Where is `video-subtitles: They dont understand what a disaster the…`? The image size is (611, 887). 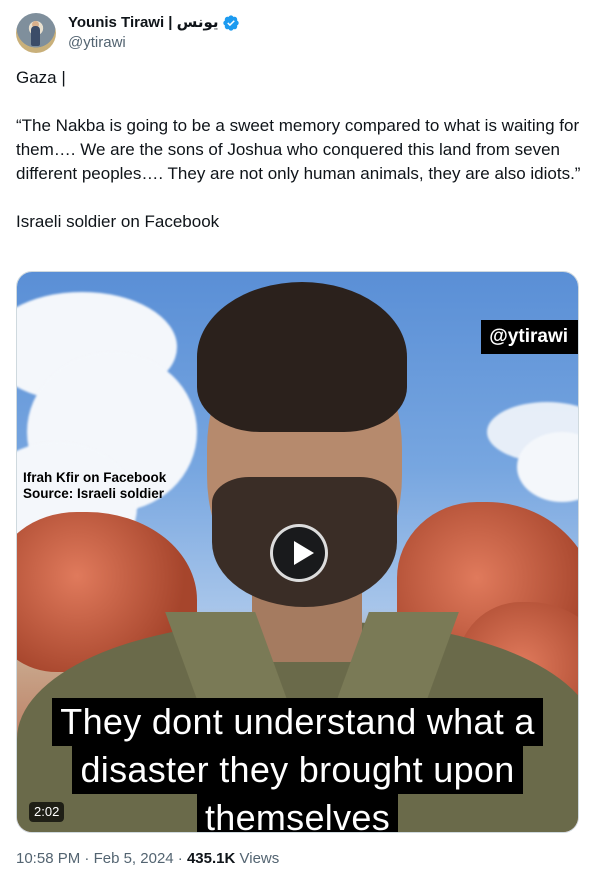 video-subtitles: They dont understand what a disaster the… is located at coordinates (297, 765).